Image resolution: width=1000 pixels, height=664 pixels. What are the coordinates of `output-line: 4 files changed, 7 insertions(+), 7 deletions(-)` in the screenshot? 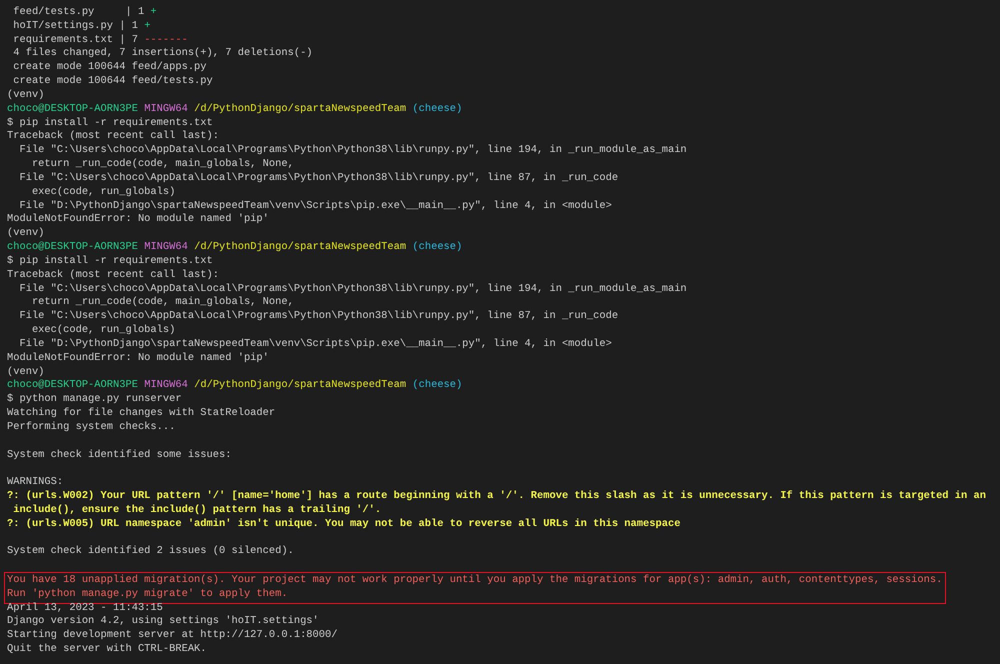 It's located at (162, 54).